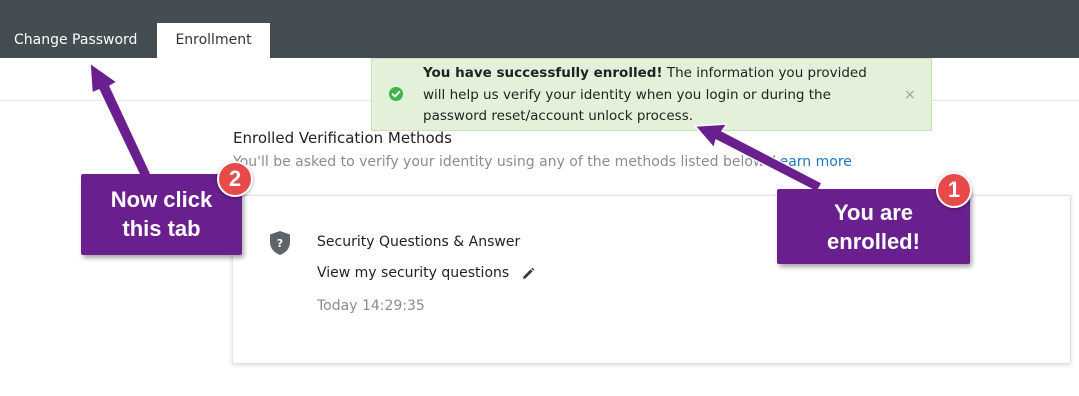 The width and height of the screenshot is (1079, 396). I want to click on check-circle-icon, so click(396, 94).